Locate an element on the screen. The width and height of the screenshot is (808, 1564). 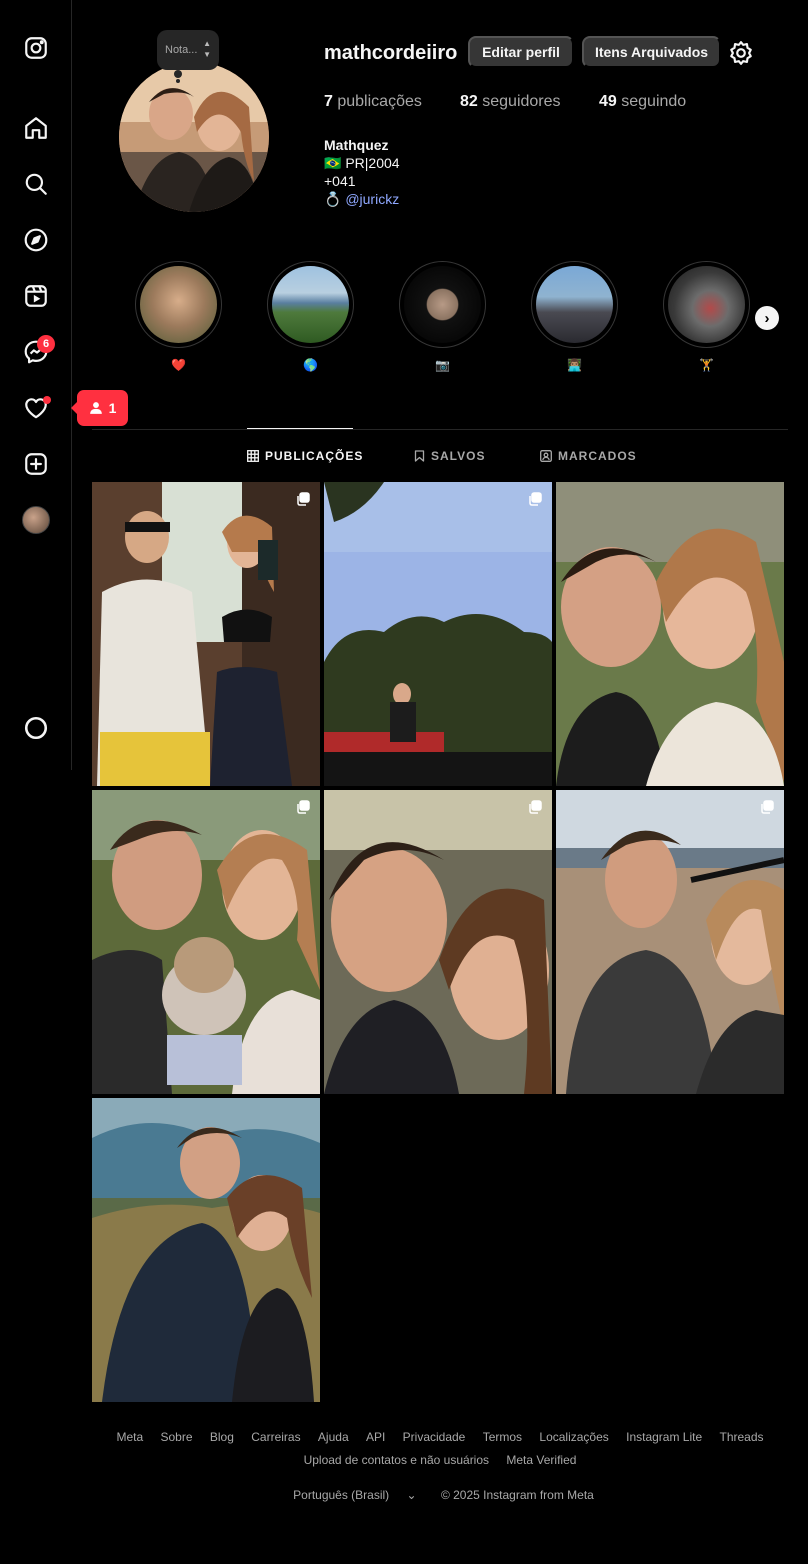
footer-link: Localizações is located at coordinates (573, 1437).